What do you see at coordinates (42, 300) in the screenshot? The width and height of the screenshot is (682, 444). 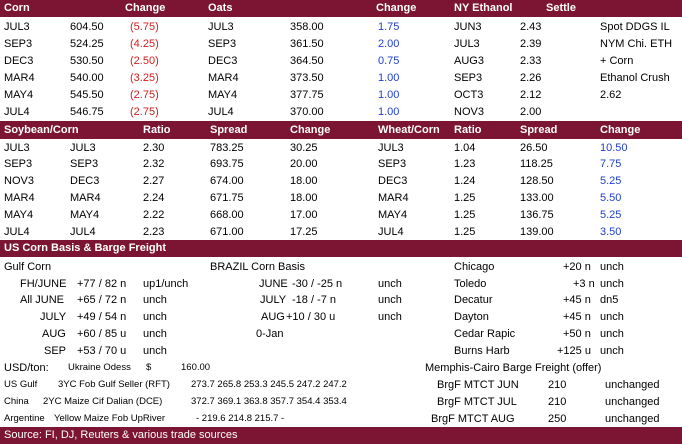 I see `gulf-month: All JUNE` at bounding box center [42, 300].